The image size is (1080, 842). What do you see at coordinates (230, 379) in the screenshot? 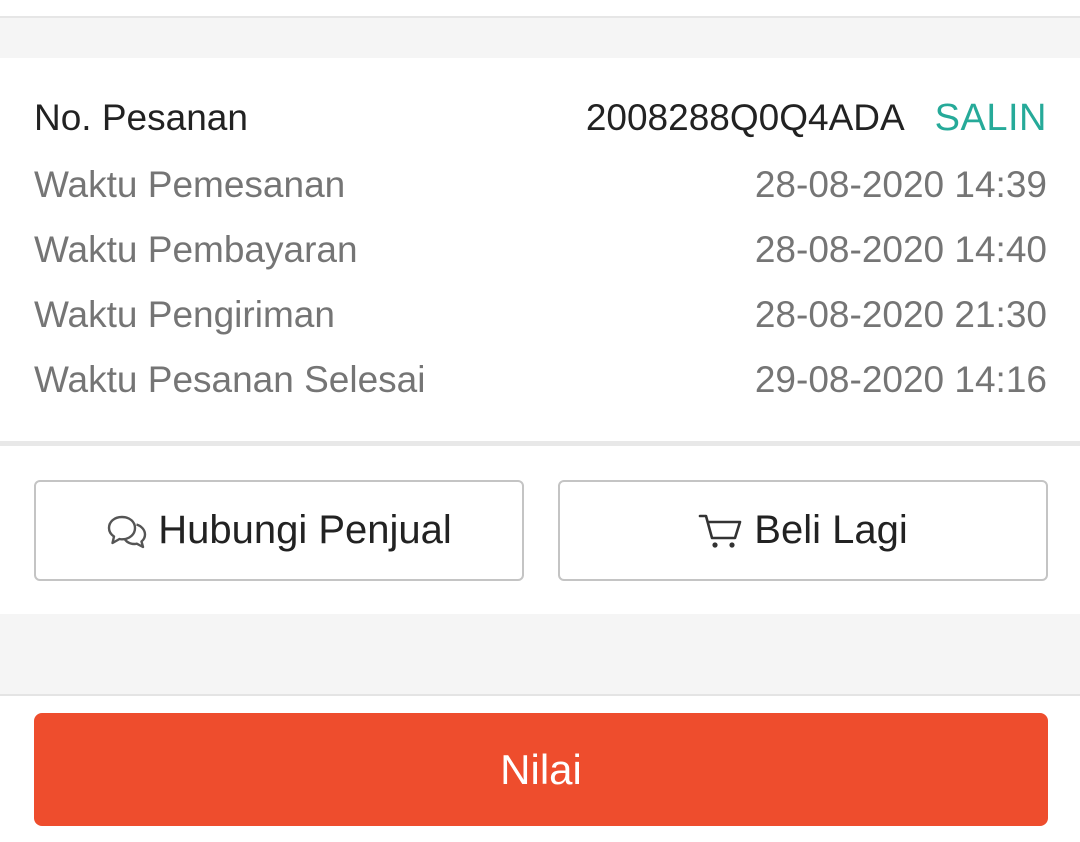
I see `completion-time-label: Waktu Pesanan Selesai` at bounding box center [230, 379].